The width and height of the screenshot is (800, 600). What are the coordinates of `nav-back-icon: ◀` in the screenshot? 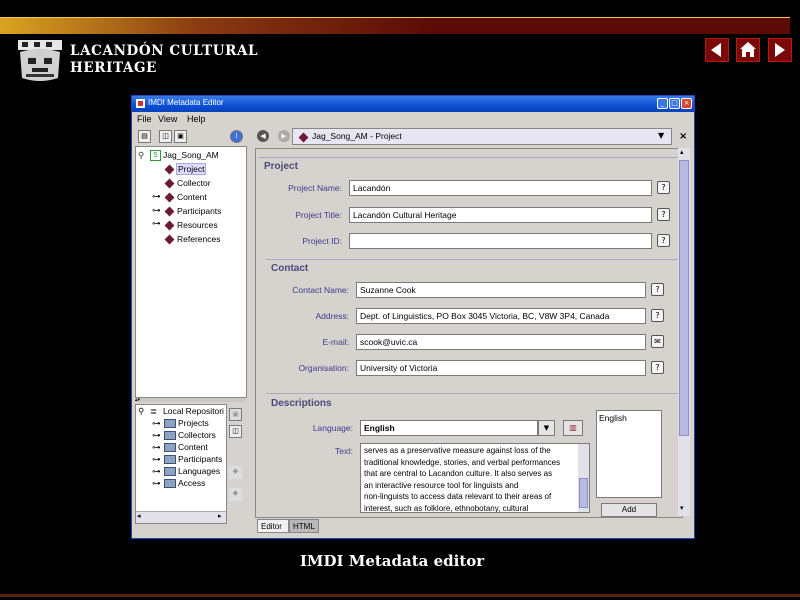 It's located at (263, 136).